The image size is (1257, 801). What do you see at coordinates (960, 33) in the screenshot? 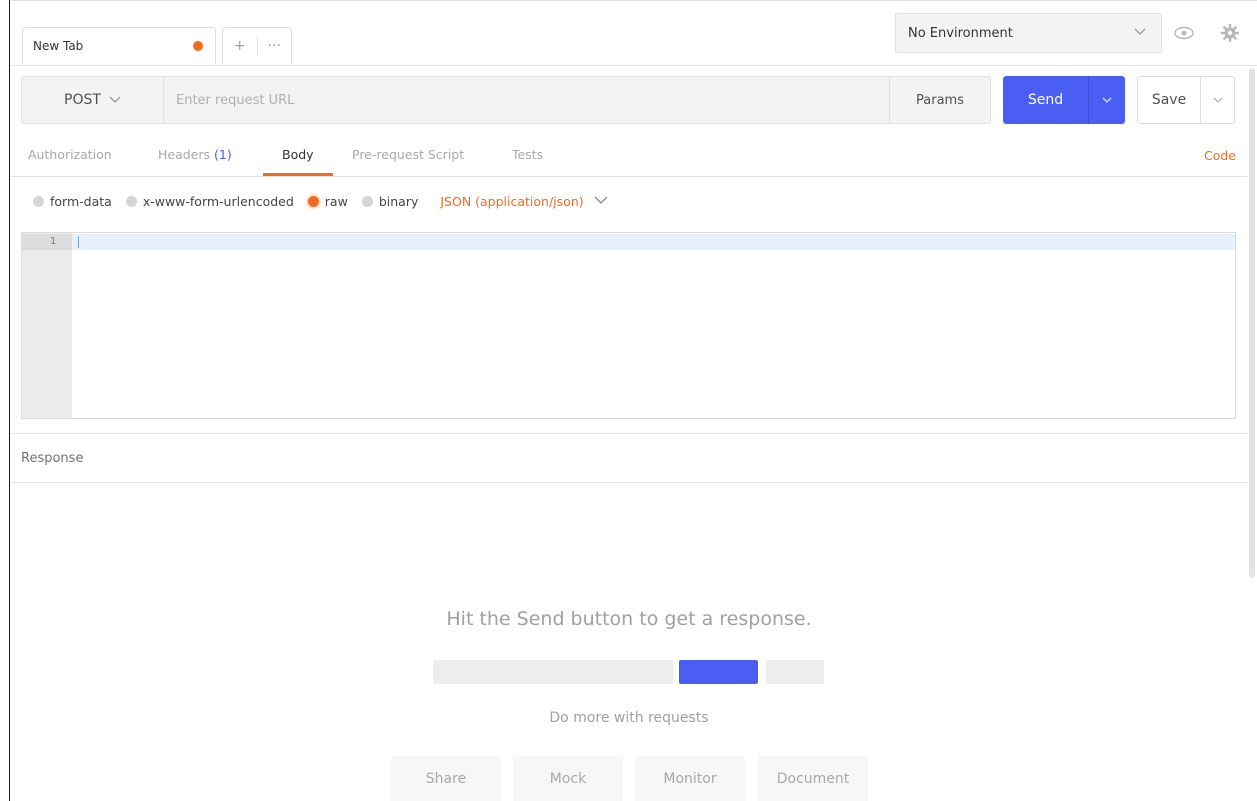
I see `environment-label: No Environment` at bounding box center [960, 33].